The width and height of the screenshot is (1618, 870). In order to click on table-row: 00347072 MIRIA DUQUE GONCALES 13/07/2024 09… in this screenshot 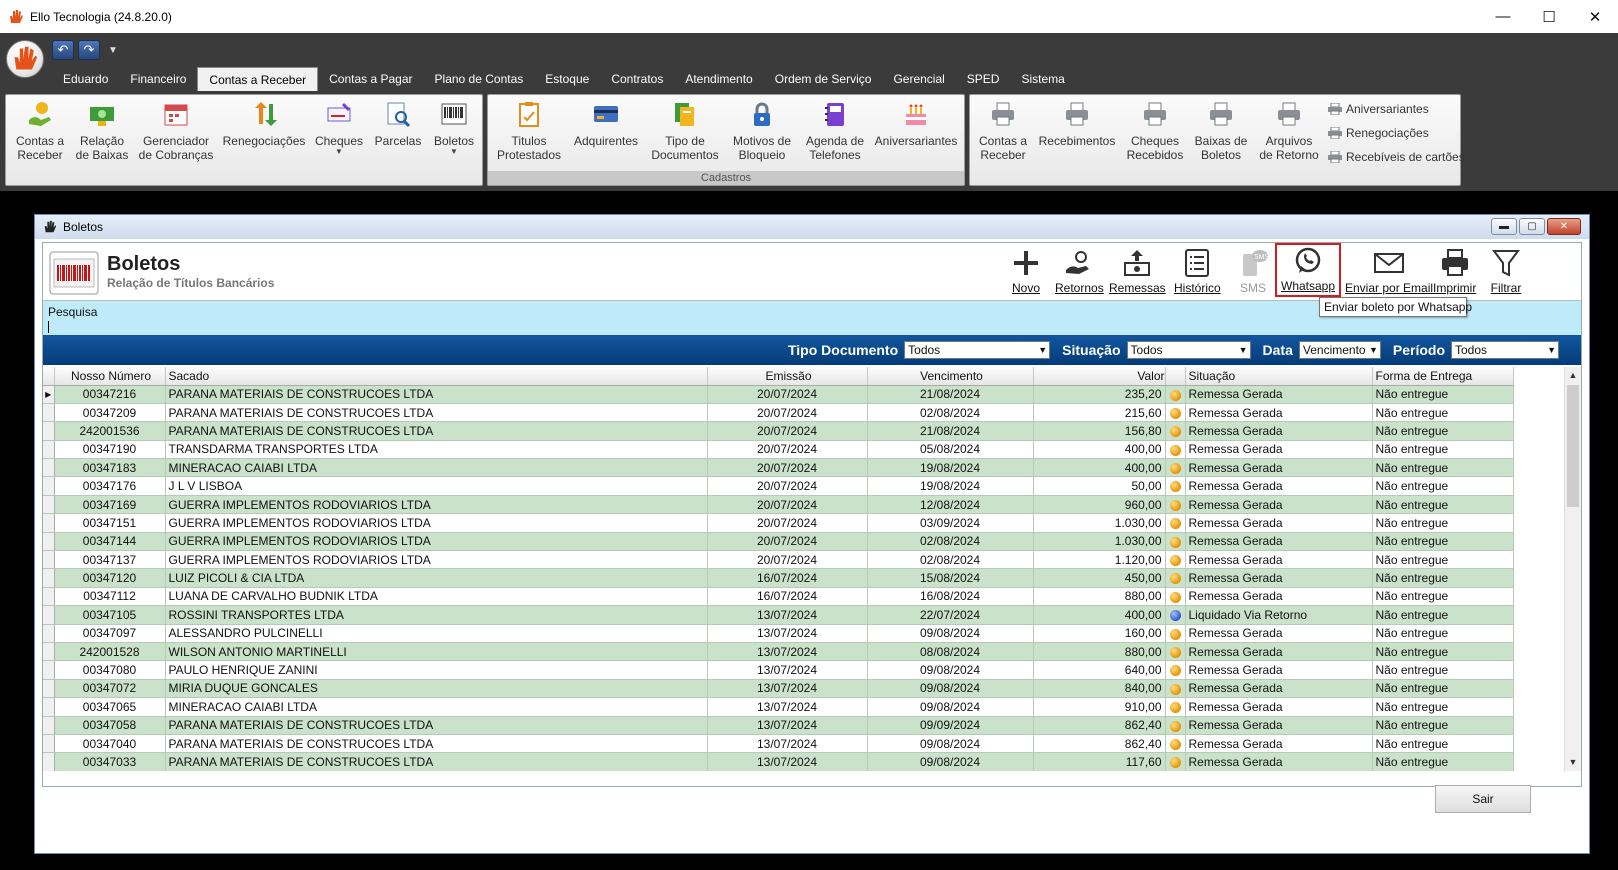, I will do `click(778, 689)`.